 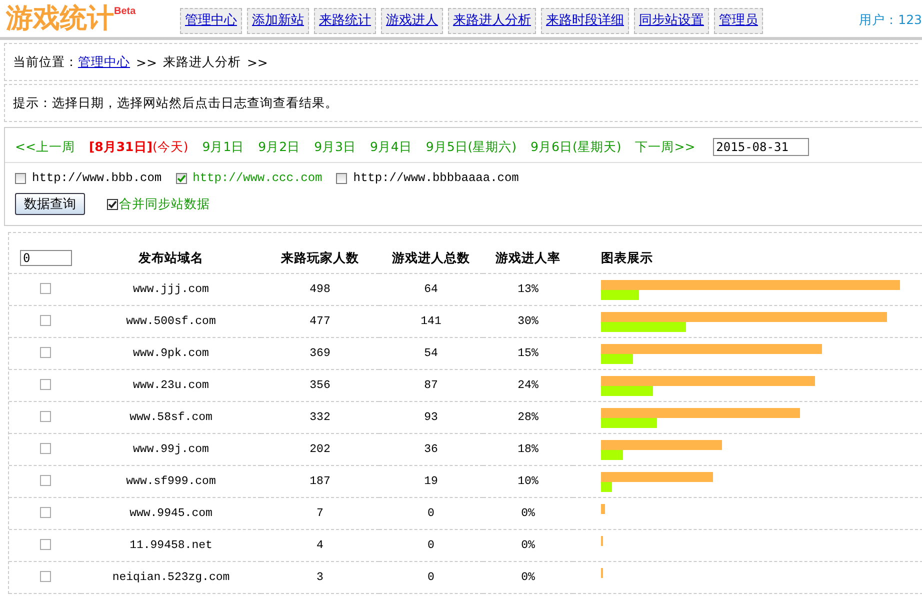 What do you see at coordinates (890, 20) in the screenshot?
I see `user-label: 用户：123` at bounding box center [890, 20].